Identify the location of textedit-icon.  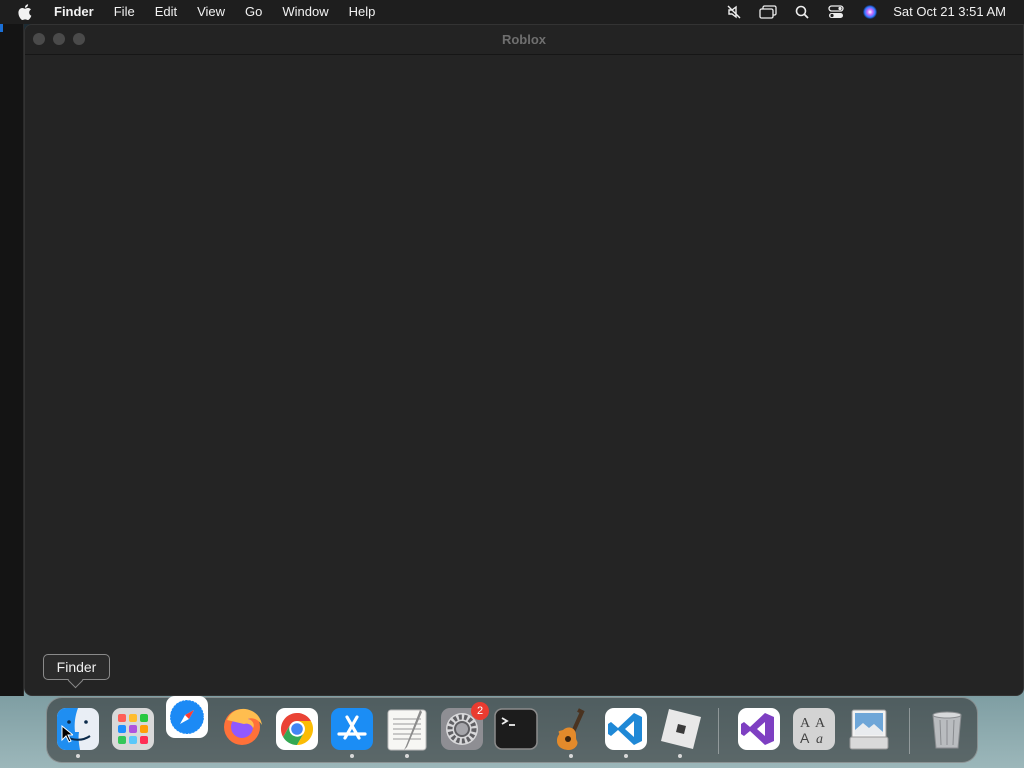
(407, 730).